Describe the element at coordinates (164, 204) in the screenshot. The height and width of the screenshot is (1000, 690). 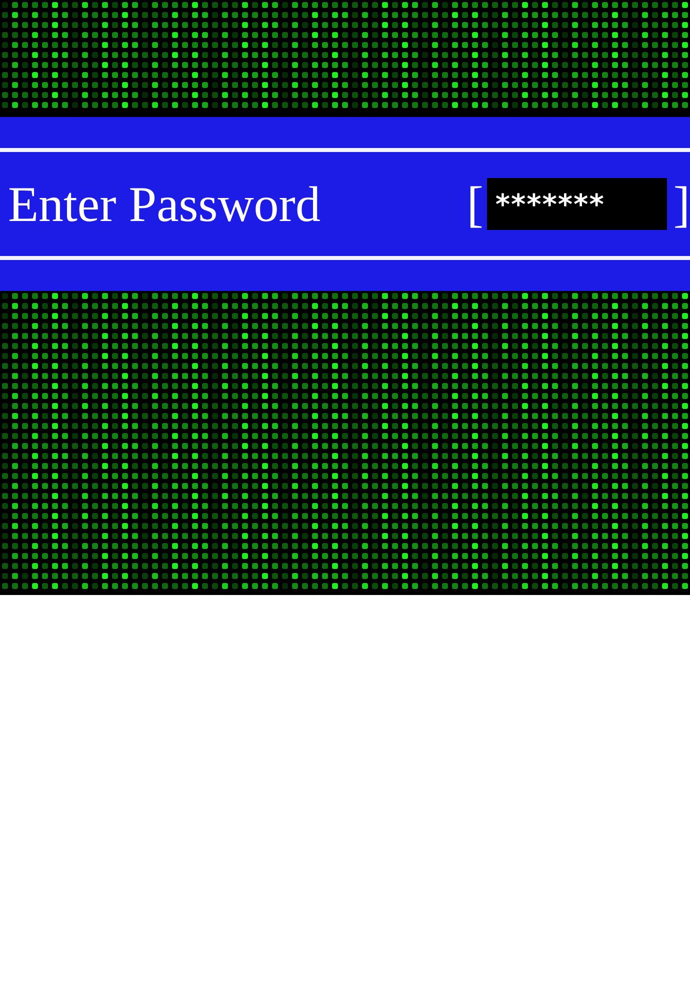
I see `password-label: Enter Password` at that location.